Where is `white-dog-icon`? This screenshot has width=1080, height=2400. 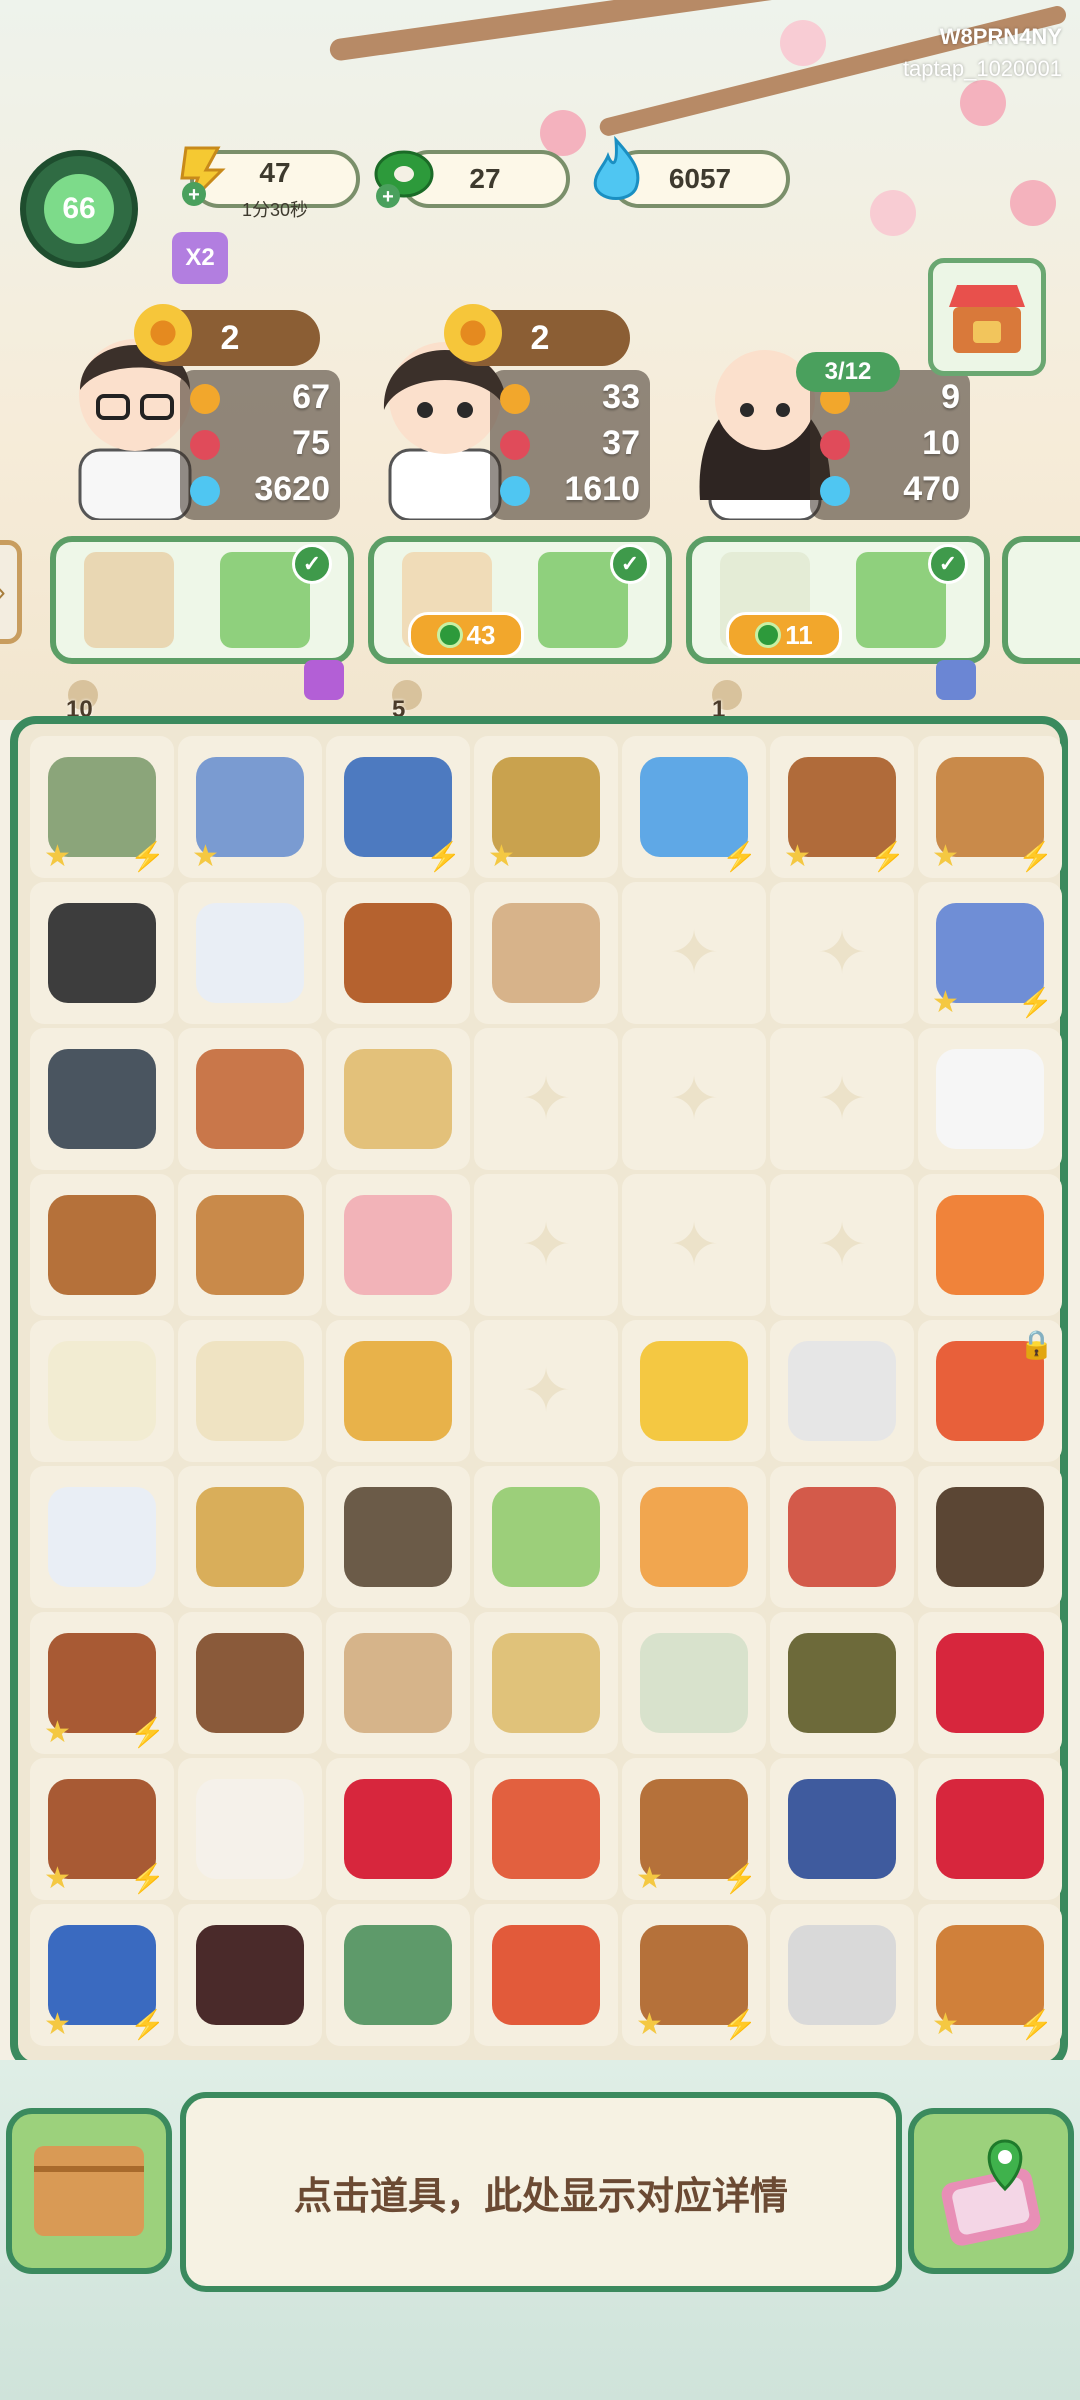
white-dog-icon is located at coordinates (990, 1099).